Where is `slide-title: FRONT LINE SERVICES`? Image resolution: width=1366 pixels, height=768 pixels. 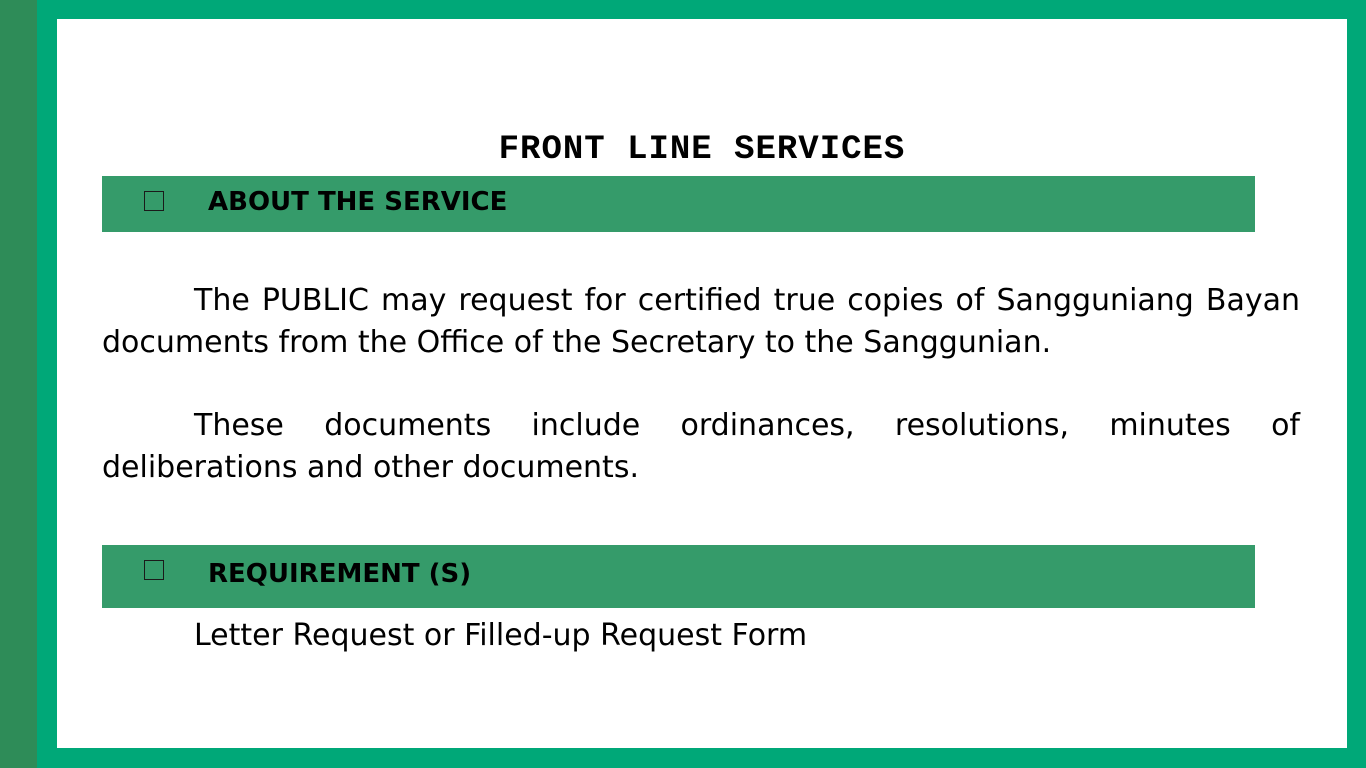
slide-title: FRONT LINE SERVICES is located at coordinates (702, 150).